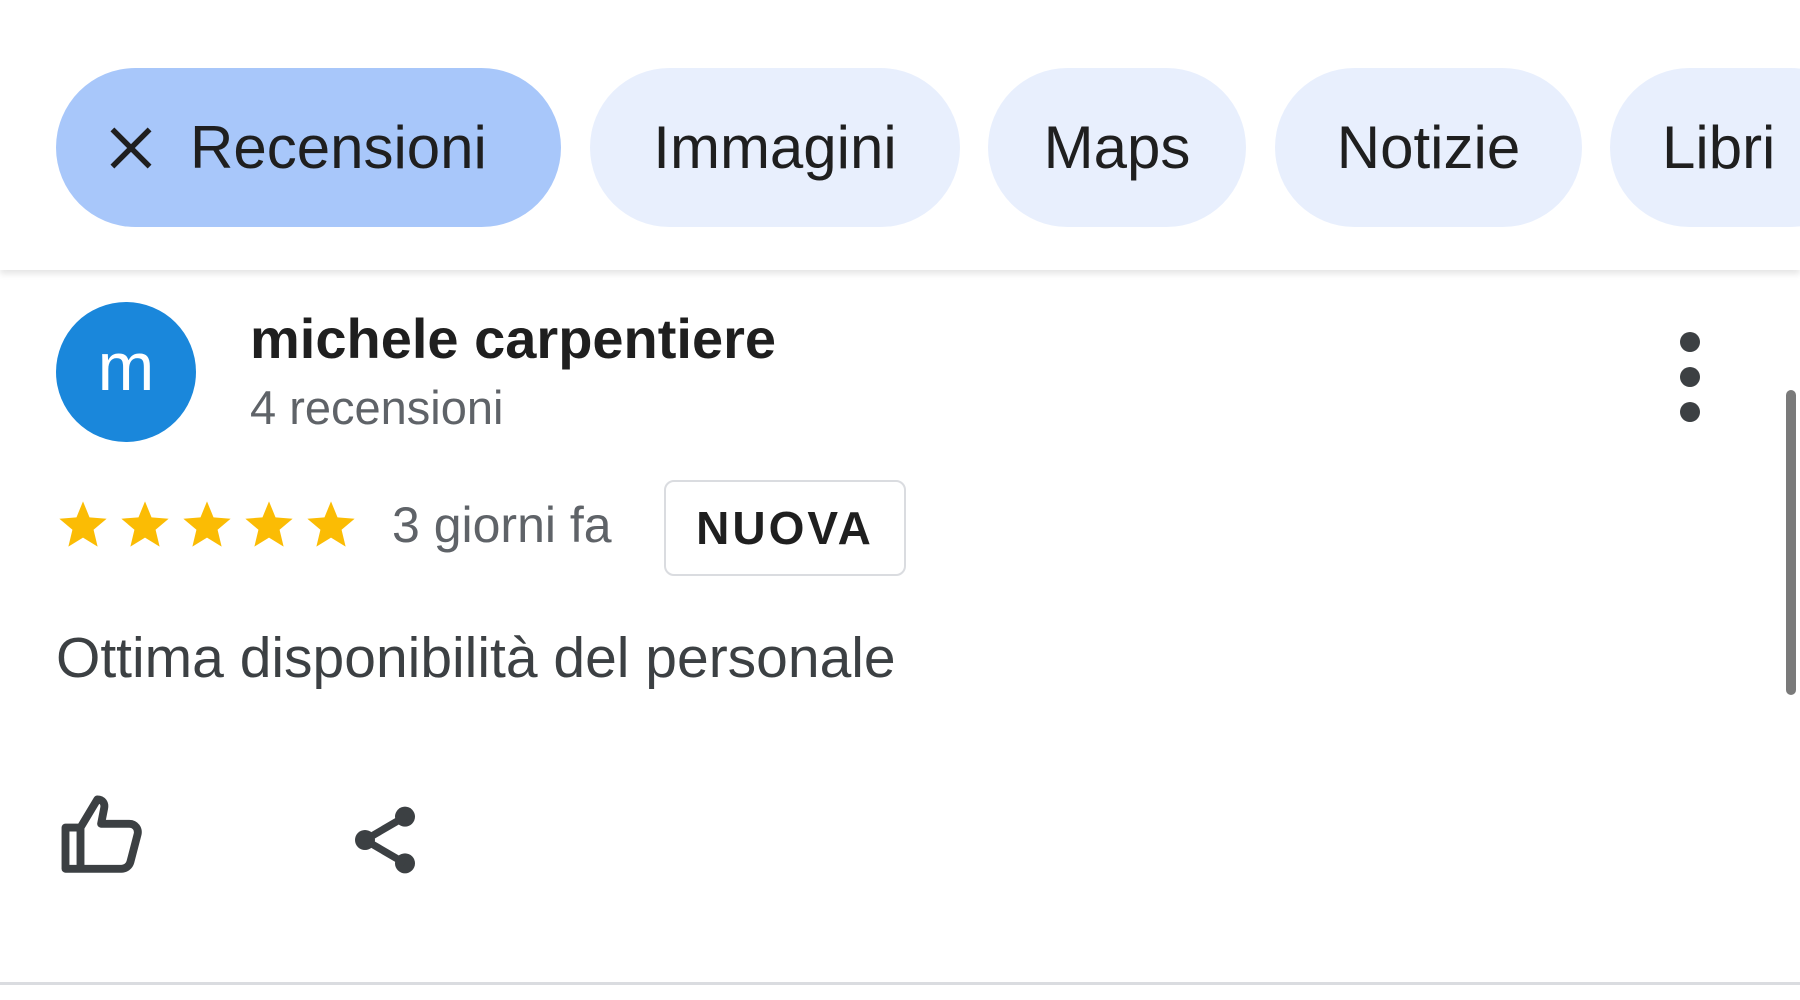  I want to click on chip-maps: Maps, so click(1117, 147).